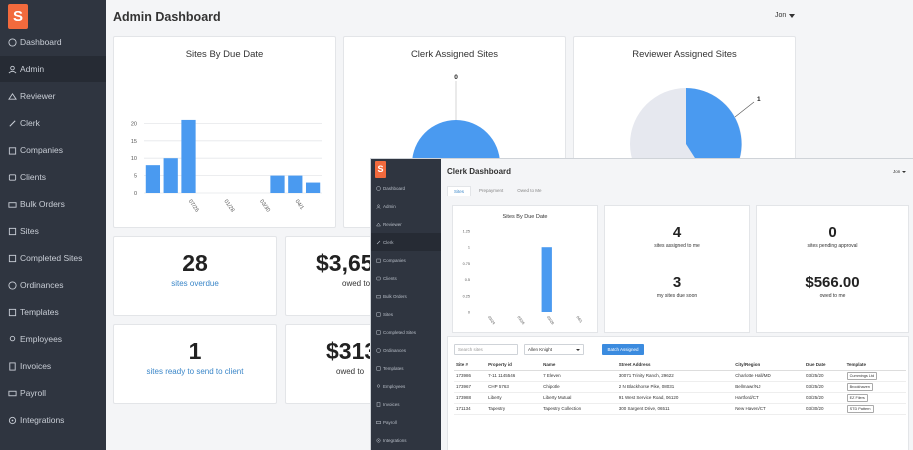 This screenshot has width=913, height=450. I want to click on y-tick-label: 0, so click(469, 313).